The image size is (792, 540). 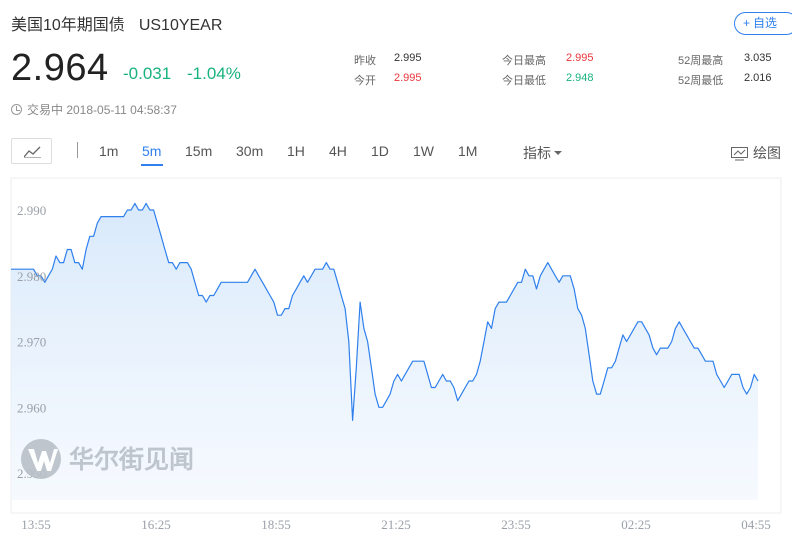 What do you see at coordinates (388, 80) in the screenshot?
I see `stat-open: 今开 2.995` at bounding box center [388, 80].